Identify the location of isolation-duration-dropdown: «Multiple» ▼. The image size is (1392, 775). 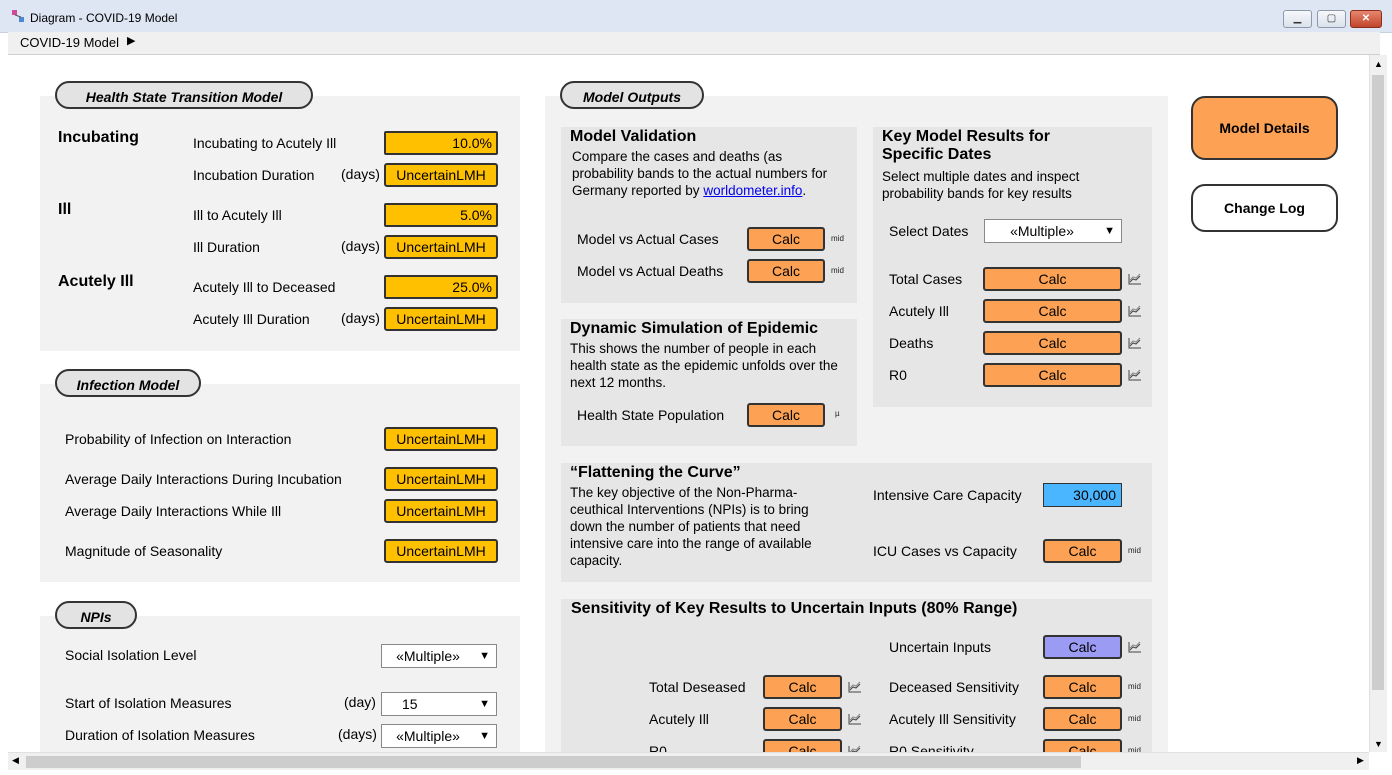
(439, 736).